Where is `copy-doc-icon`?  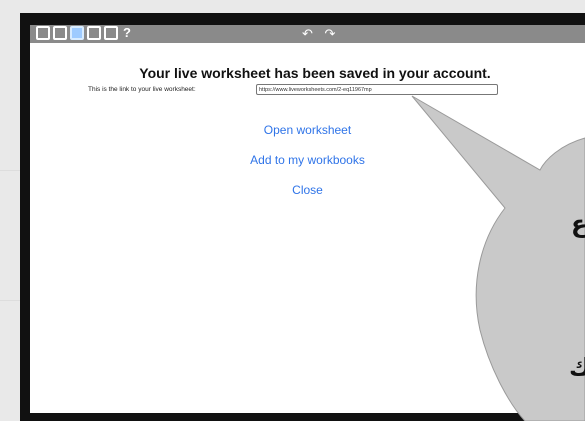 copy-doc-icon is located at coordinates (94, 33).